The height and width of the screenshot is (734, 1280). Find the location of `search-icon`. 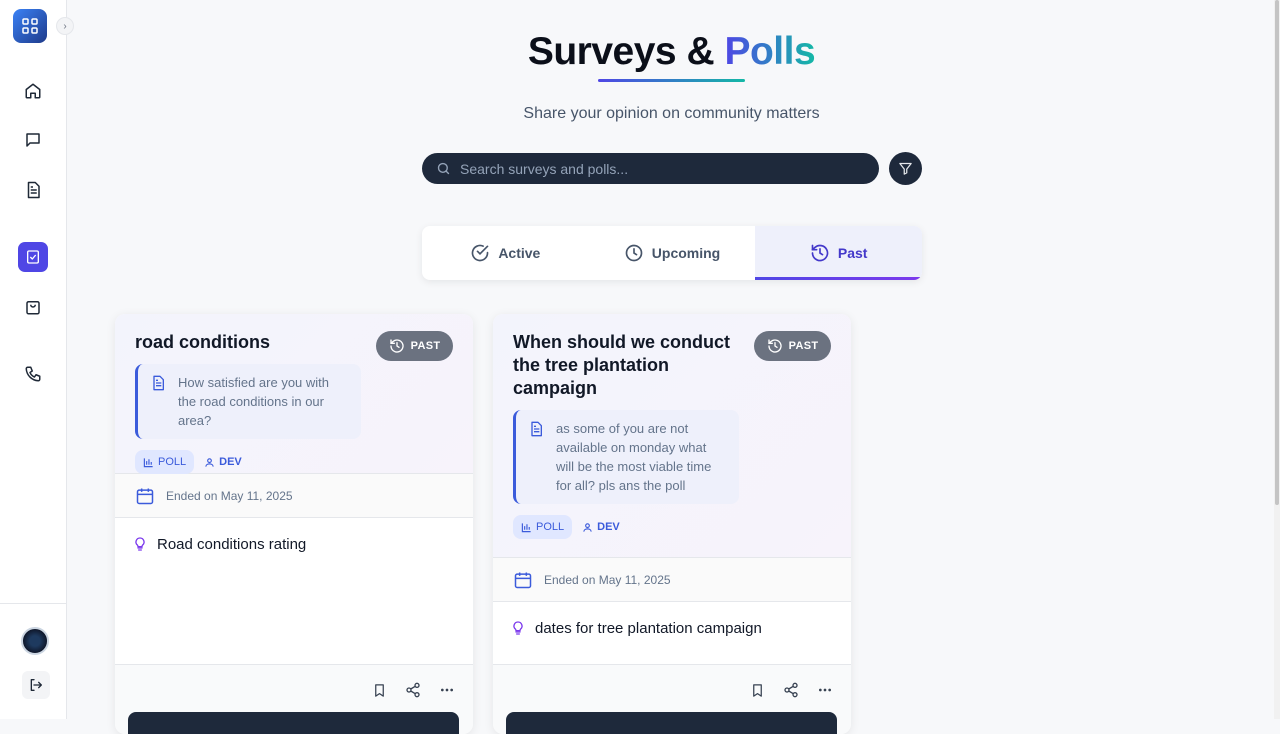

search-icon is located at coordinates (443, 168).